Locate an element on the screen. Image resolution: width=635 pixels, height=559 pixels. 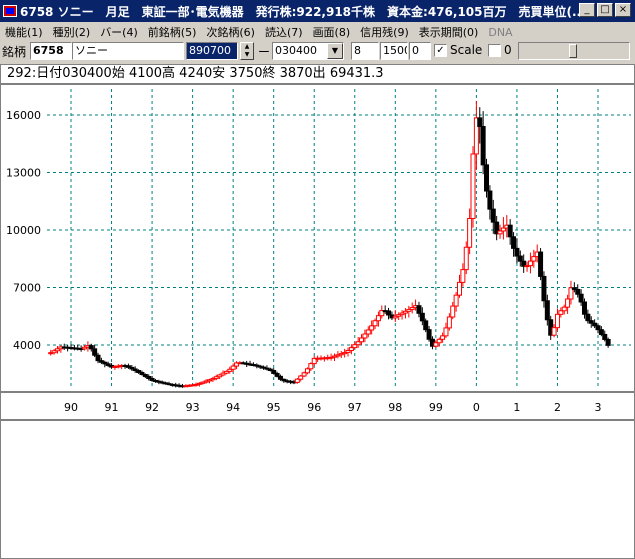
field-c: 0 is located at coordinates (420, 51).